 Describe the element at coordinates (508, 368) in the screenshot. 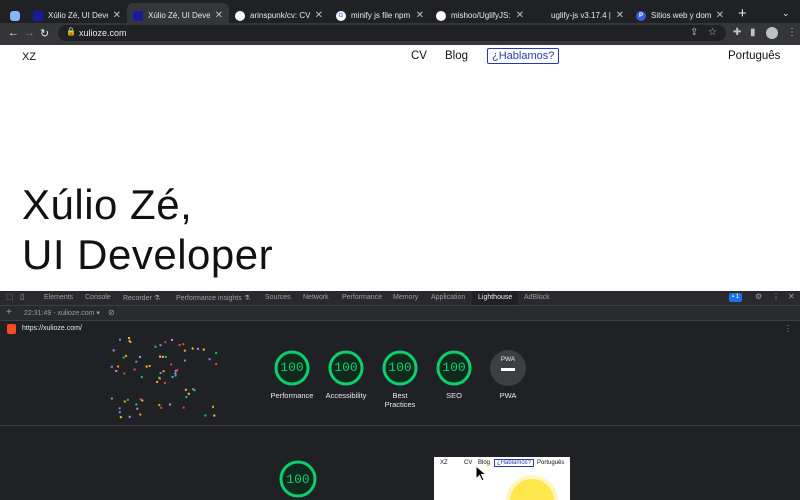

I see `pwa-gauge` at that location.